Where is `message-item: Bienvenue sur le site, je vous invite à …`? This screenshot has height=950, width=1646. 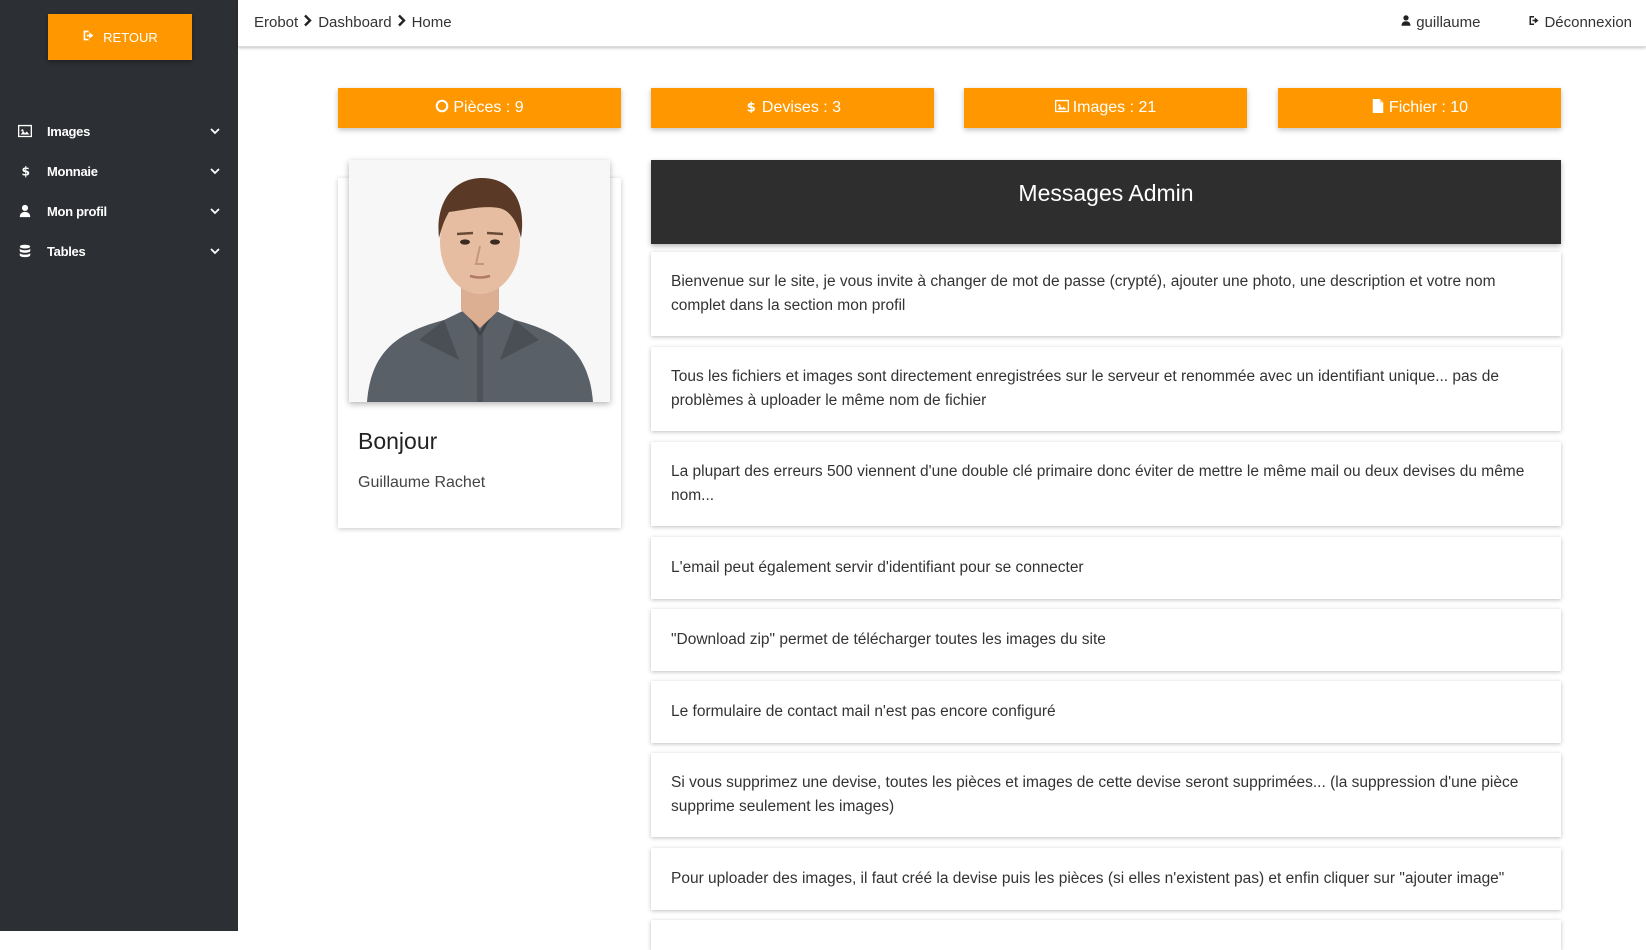
message-item: Bienvenue sur le site, je vous invite à … is located at coordinates (1106, 294).